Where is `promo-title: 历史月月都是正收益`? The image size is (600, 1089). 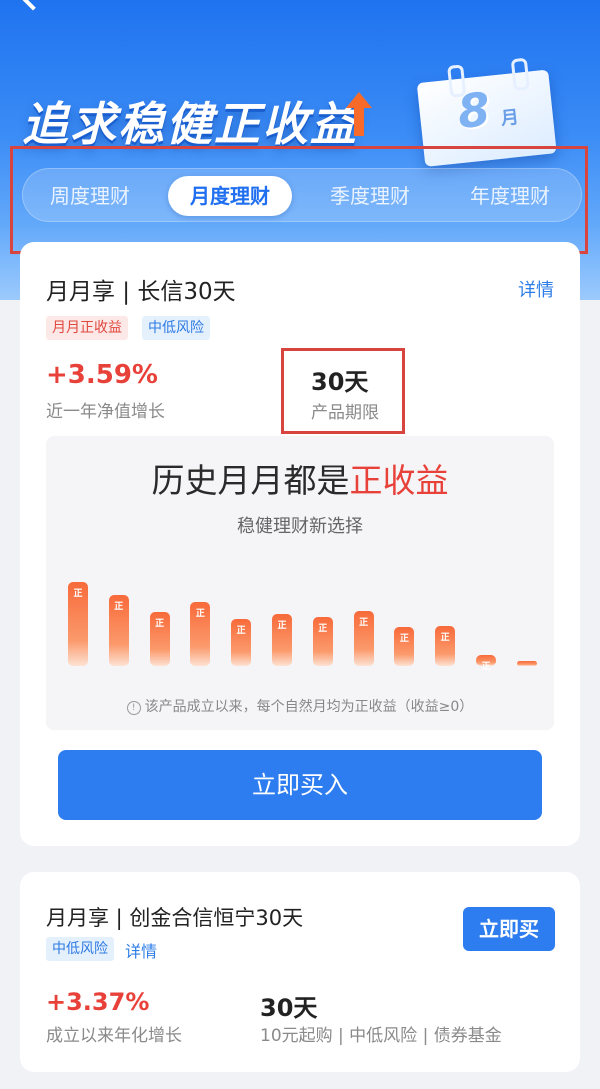
promo-title: 历史月月都是正收益 is located at coordinates (300, 480).